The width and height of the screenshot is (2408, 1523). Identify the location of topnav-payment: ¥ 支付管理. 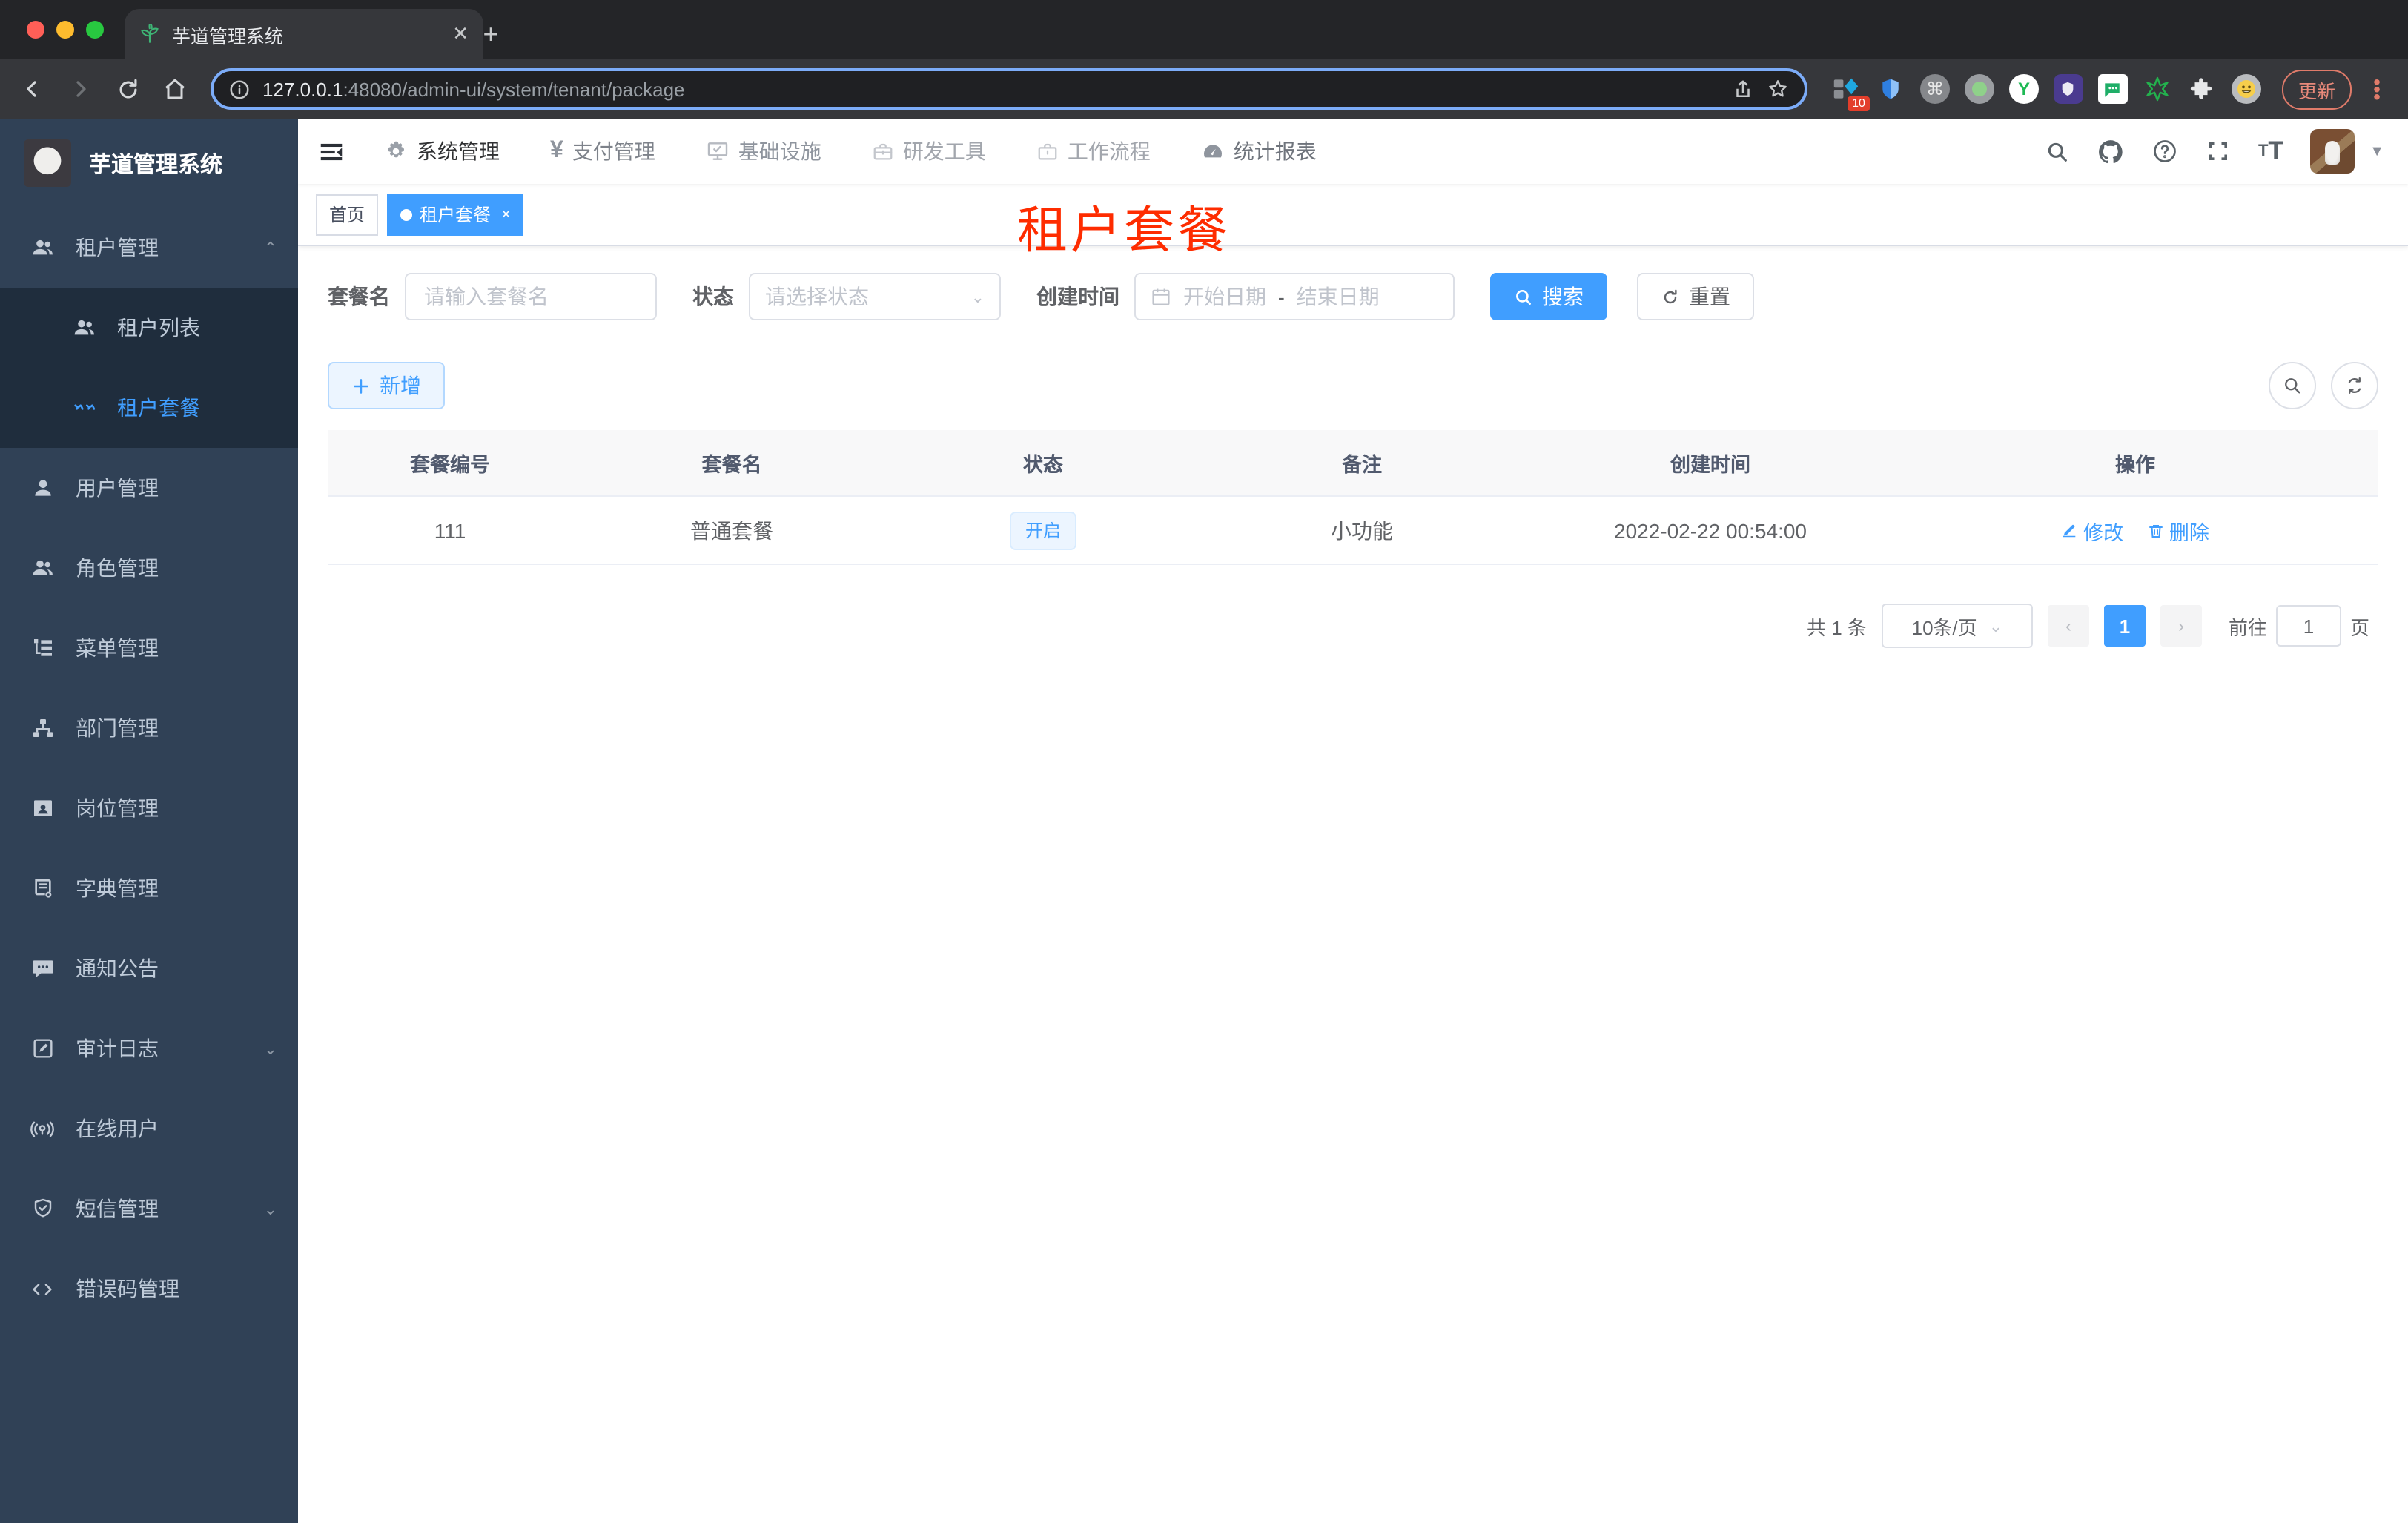
(602, 151).